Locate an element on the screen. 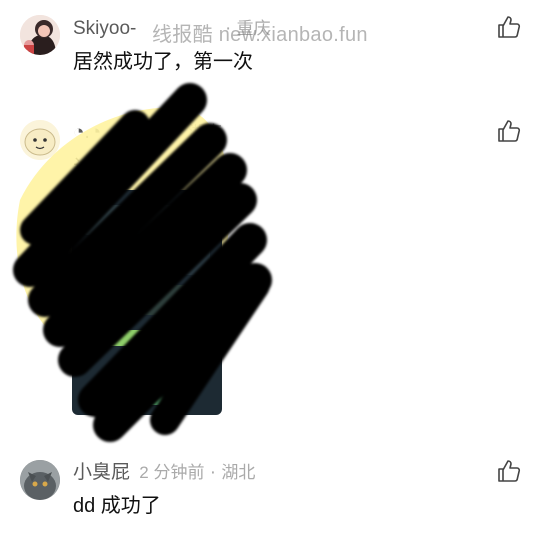 The height and width of the screenshot is (545, 540). comment-meta: Skiyoo- is located at coordinates (104, 29).